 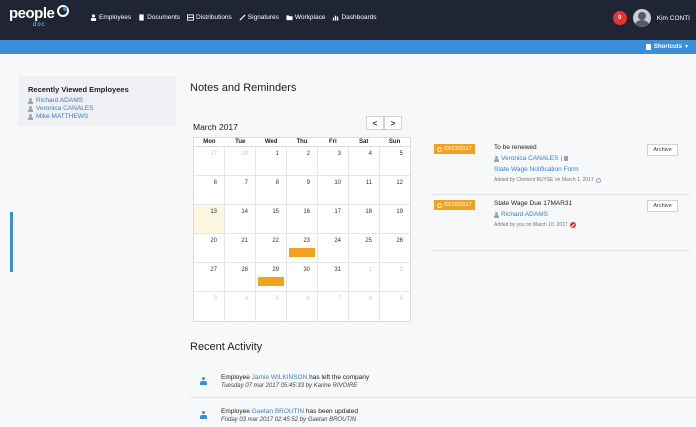 What do you see at coordinates (399, 241) in the screenshot?
I see `day-number: 26` at bounding box center [399, 241].